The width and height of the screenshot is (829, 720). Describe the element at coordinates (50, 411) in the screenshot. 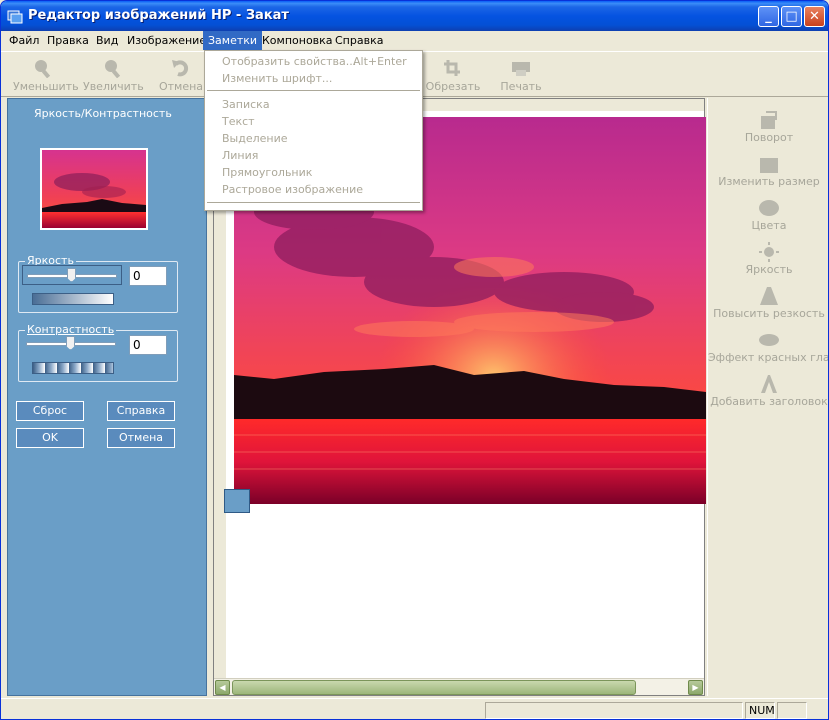

I see `reset-button: Сброс` at that location.